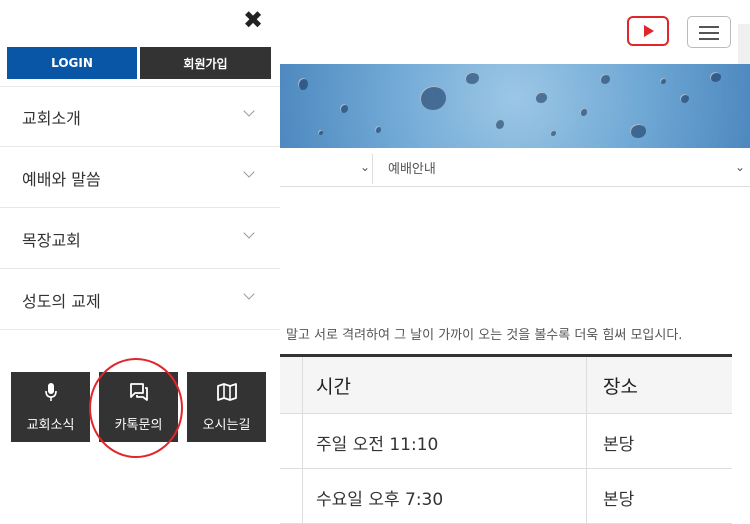 The width and height of the screenshot is (750, 524). I want to click on rain-banner-image, so click(515, 106).